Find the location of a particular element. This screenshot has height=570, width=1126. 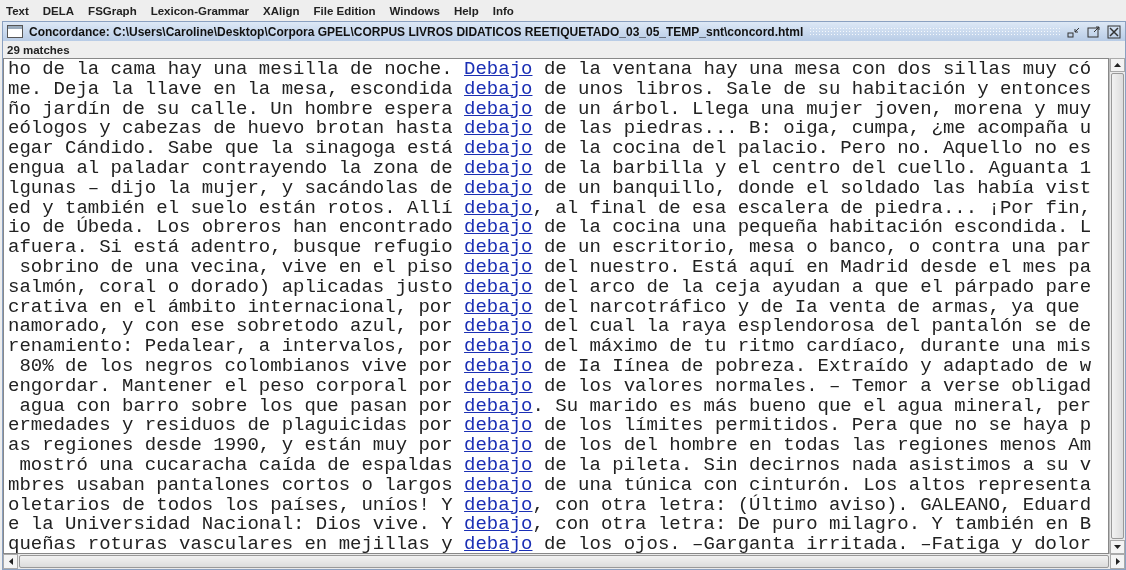

right-context: de los valores normales. – Temor a verse obligad is located at coordinates (817, 386).